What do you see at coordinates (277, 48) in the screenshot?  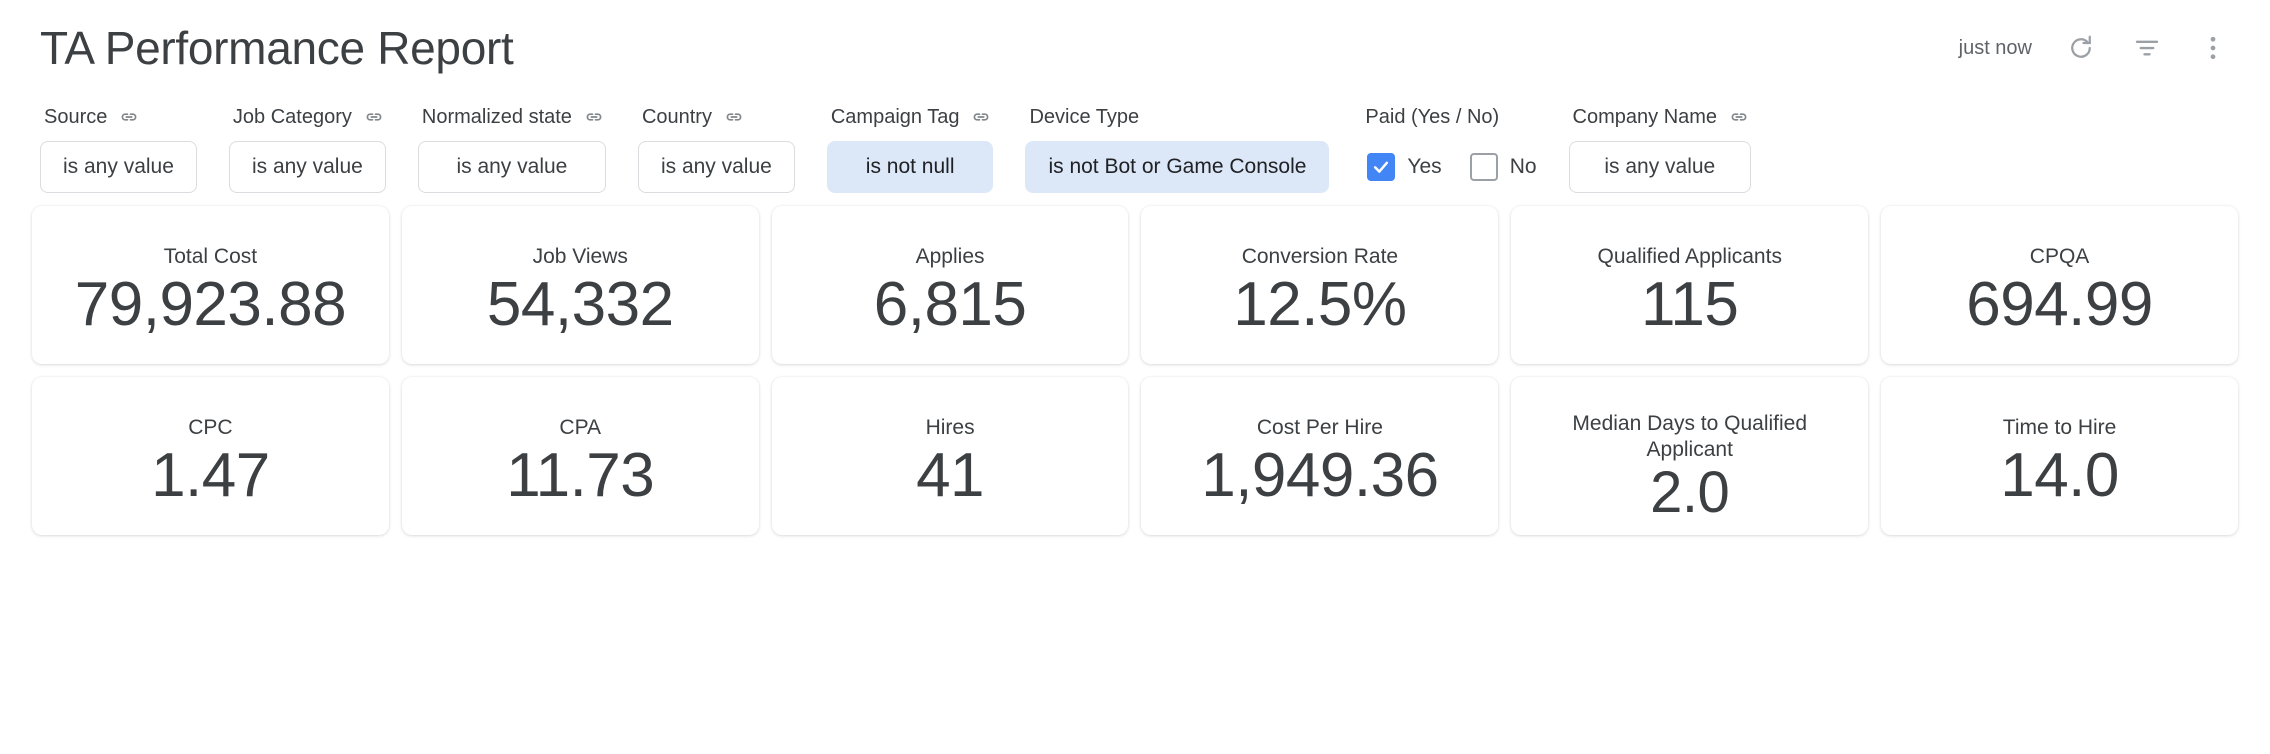 I see `page-title: TA Performance Report` at bounding box center [277, 48].